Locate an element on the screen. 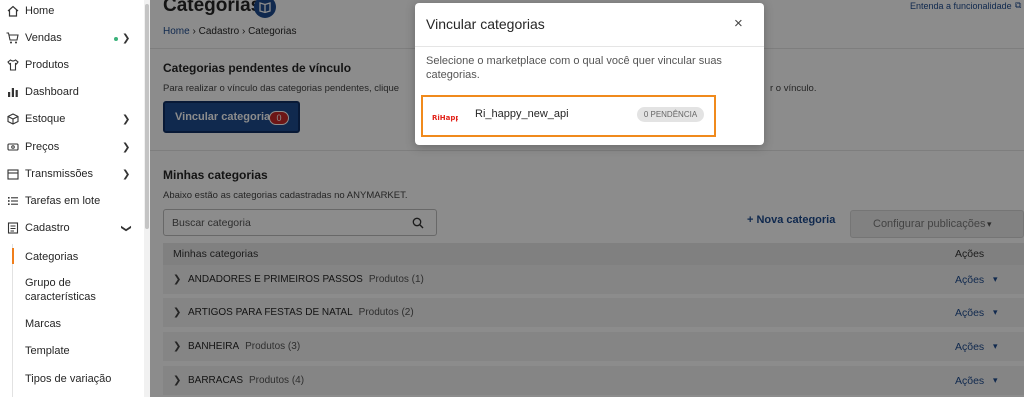 This screenshot has width=1024, height=397. box-icon is located at coordinates (12, 119).